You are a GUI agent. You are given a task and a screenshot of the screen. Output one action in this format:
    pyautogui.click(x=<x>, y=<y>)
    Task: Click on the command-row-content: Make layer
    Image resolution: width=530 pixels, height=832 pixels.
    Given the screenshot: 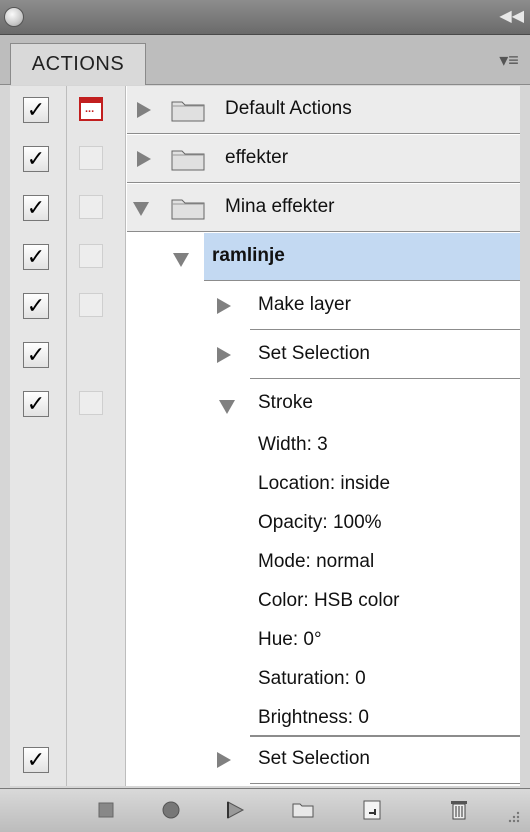 What is the action you would take?
    pyautogui.click(x=385, y=306)
    